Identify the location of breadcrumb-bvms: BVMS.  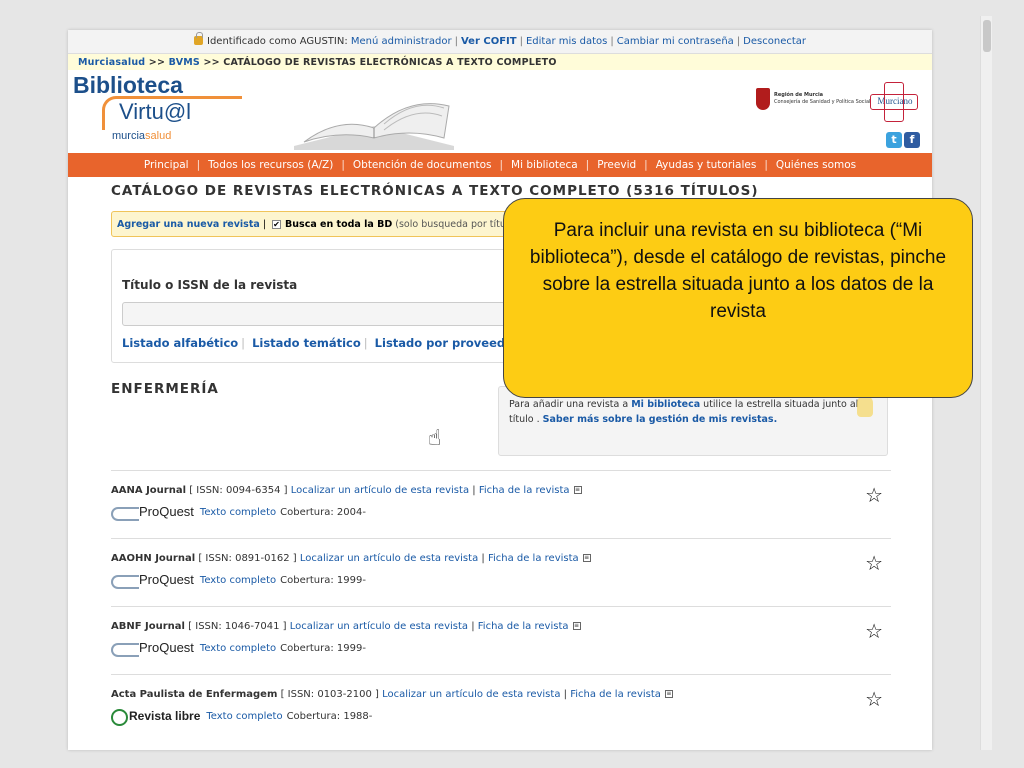
(184, 62).